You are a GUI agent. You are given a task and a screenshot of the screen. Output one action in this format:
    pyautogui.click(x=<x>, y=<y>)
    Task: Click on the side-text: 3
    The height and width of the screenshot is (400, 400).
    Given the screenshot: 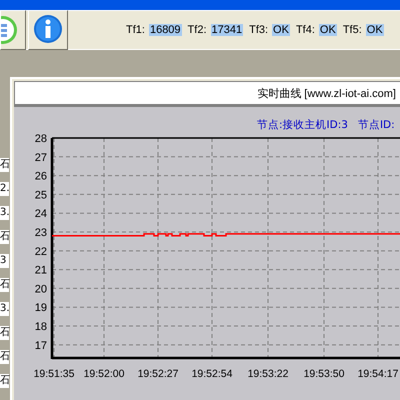 What is the action you would take?
    pyautogui.click(x=4, y=261)
    